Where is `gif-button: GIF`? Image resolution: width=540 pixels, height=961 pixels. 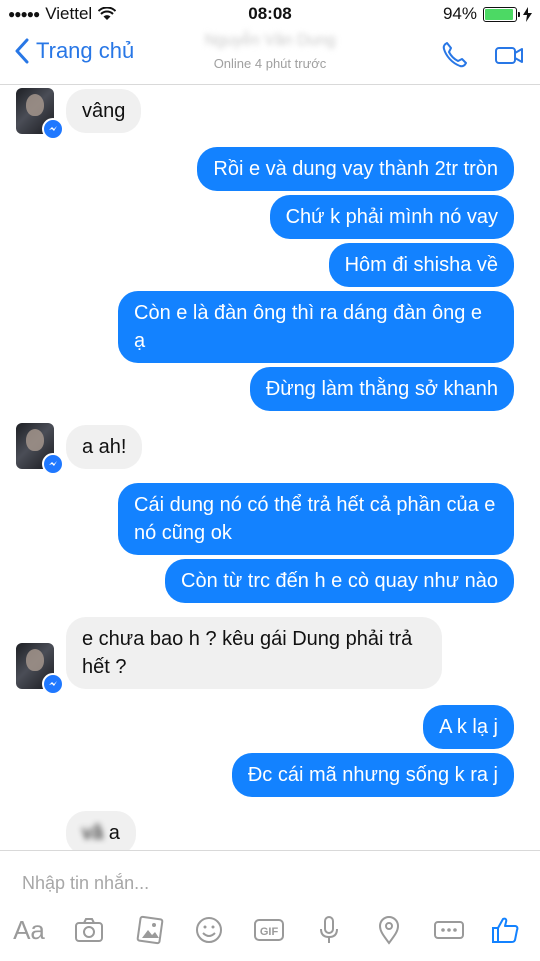 gif-button: GIF is located at coordinates (269, 930).